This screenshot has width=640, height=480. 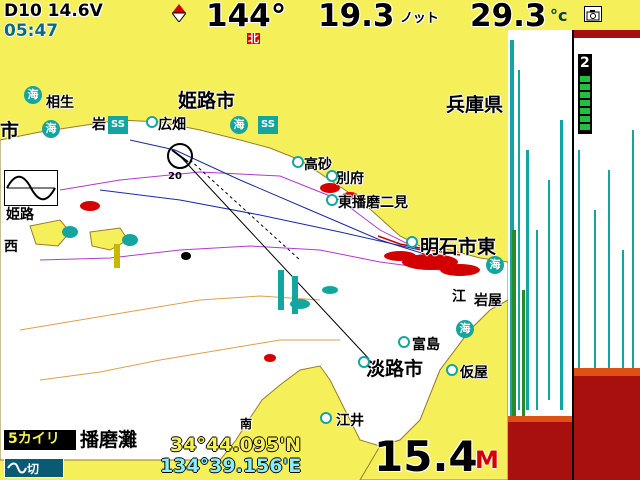 I want to click on map-label-hyogo: 兵庫県, so click(x=475, y=105).